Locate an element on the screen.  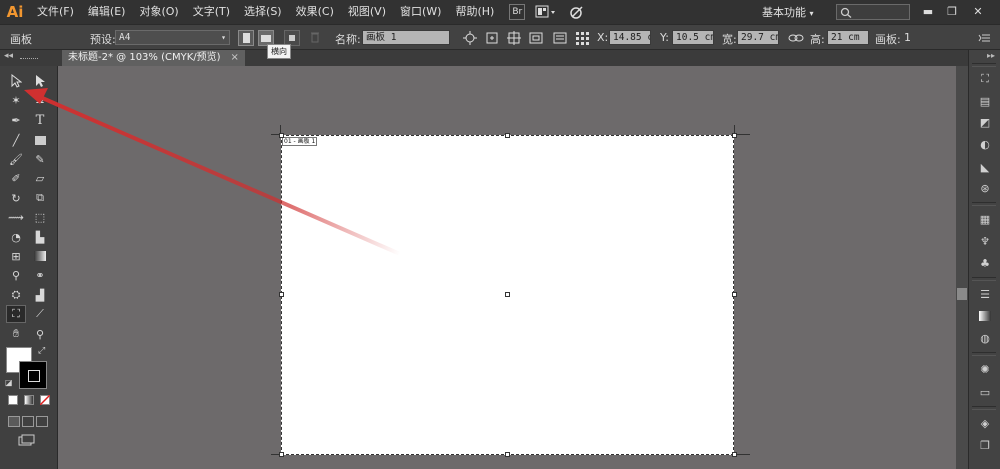
preset-dropdown: A4 ▾ is located at coordinates (172, 37).